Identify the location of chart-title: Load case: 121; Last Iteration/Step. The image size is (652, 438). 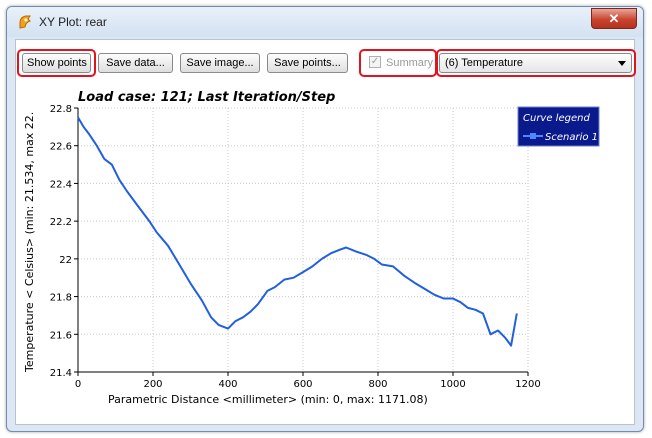
(206, 97).